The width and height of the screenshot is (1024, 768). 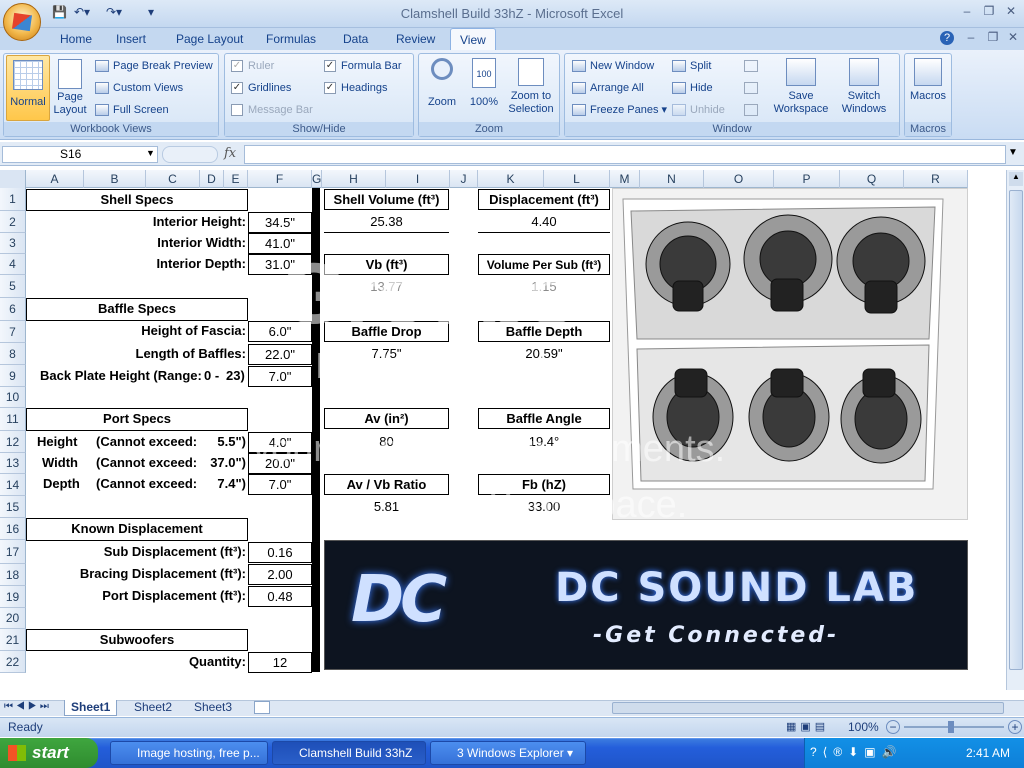 What do you see at coordinates (280, 484) in the screenshot?
I see `cell-port-depth-value: 7.0"` at bounding box center [280, 484].